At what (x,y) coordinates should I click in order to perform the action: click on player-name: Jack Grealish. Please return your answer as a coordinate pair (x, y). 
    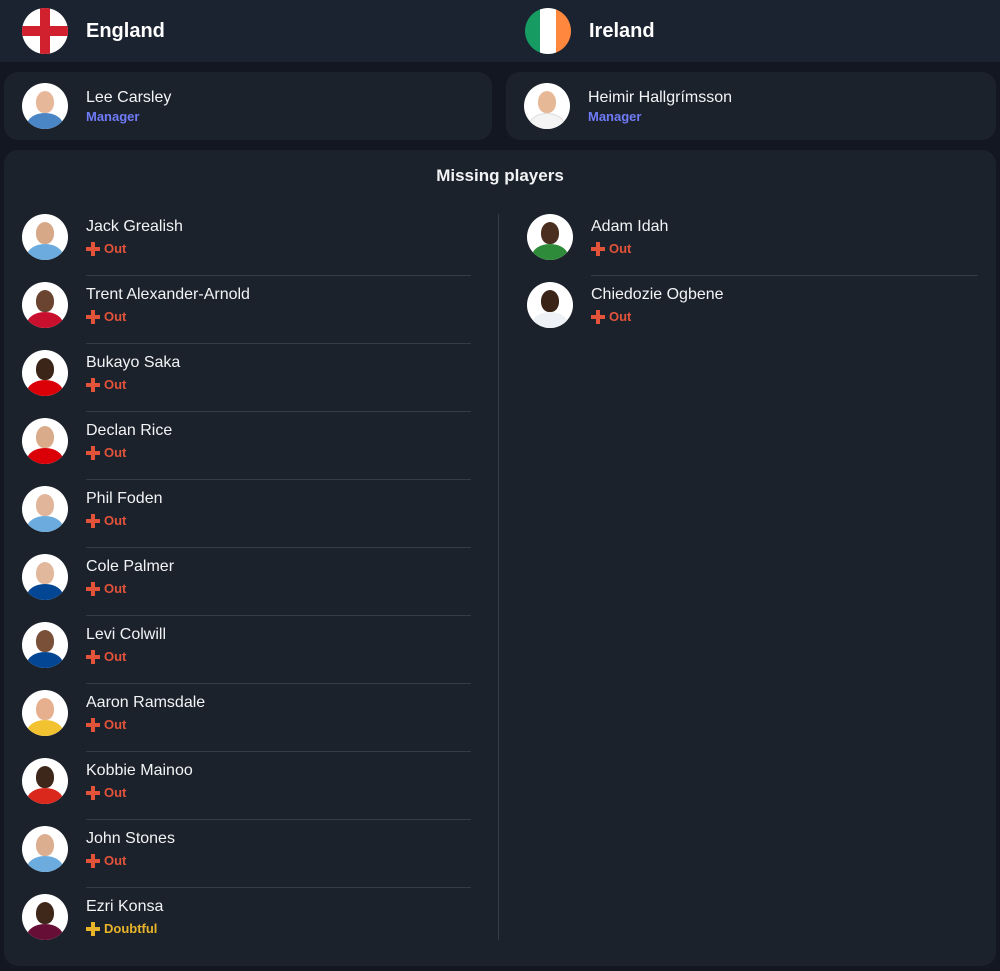
    Looking at the image, I should click on (134, 226).